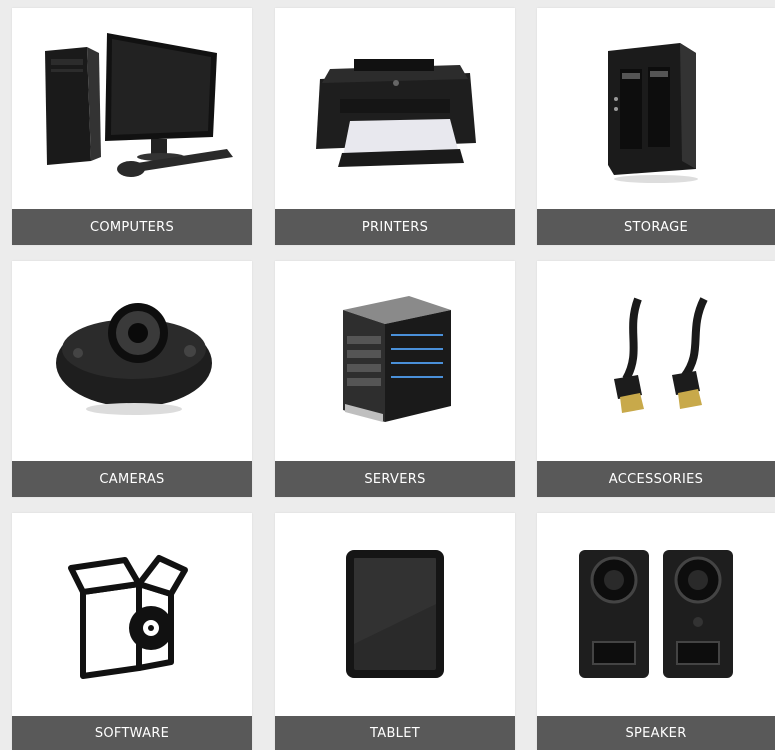 The image size is (775, 750). I want to click on category-tile-cameras: CAMERAS, so click(132, 379).